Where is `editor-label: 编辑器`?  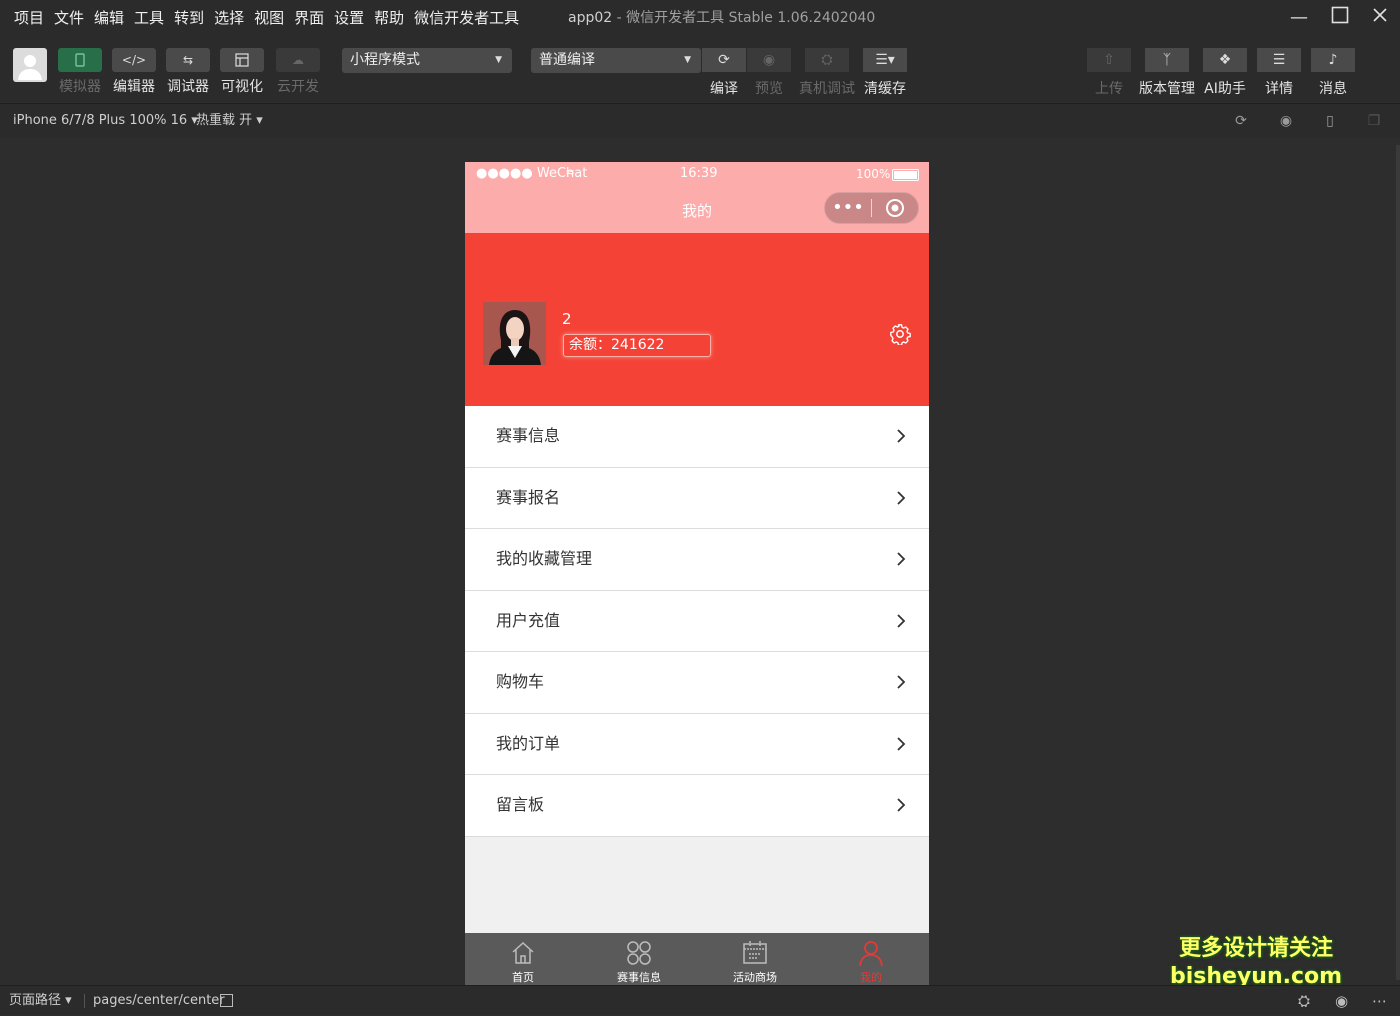
editor-label: 编辑器 is located at coordinates (134, 87).